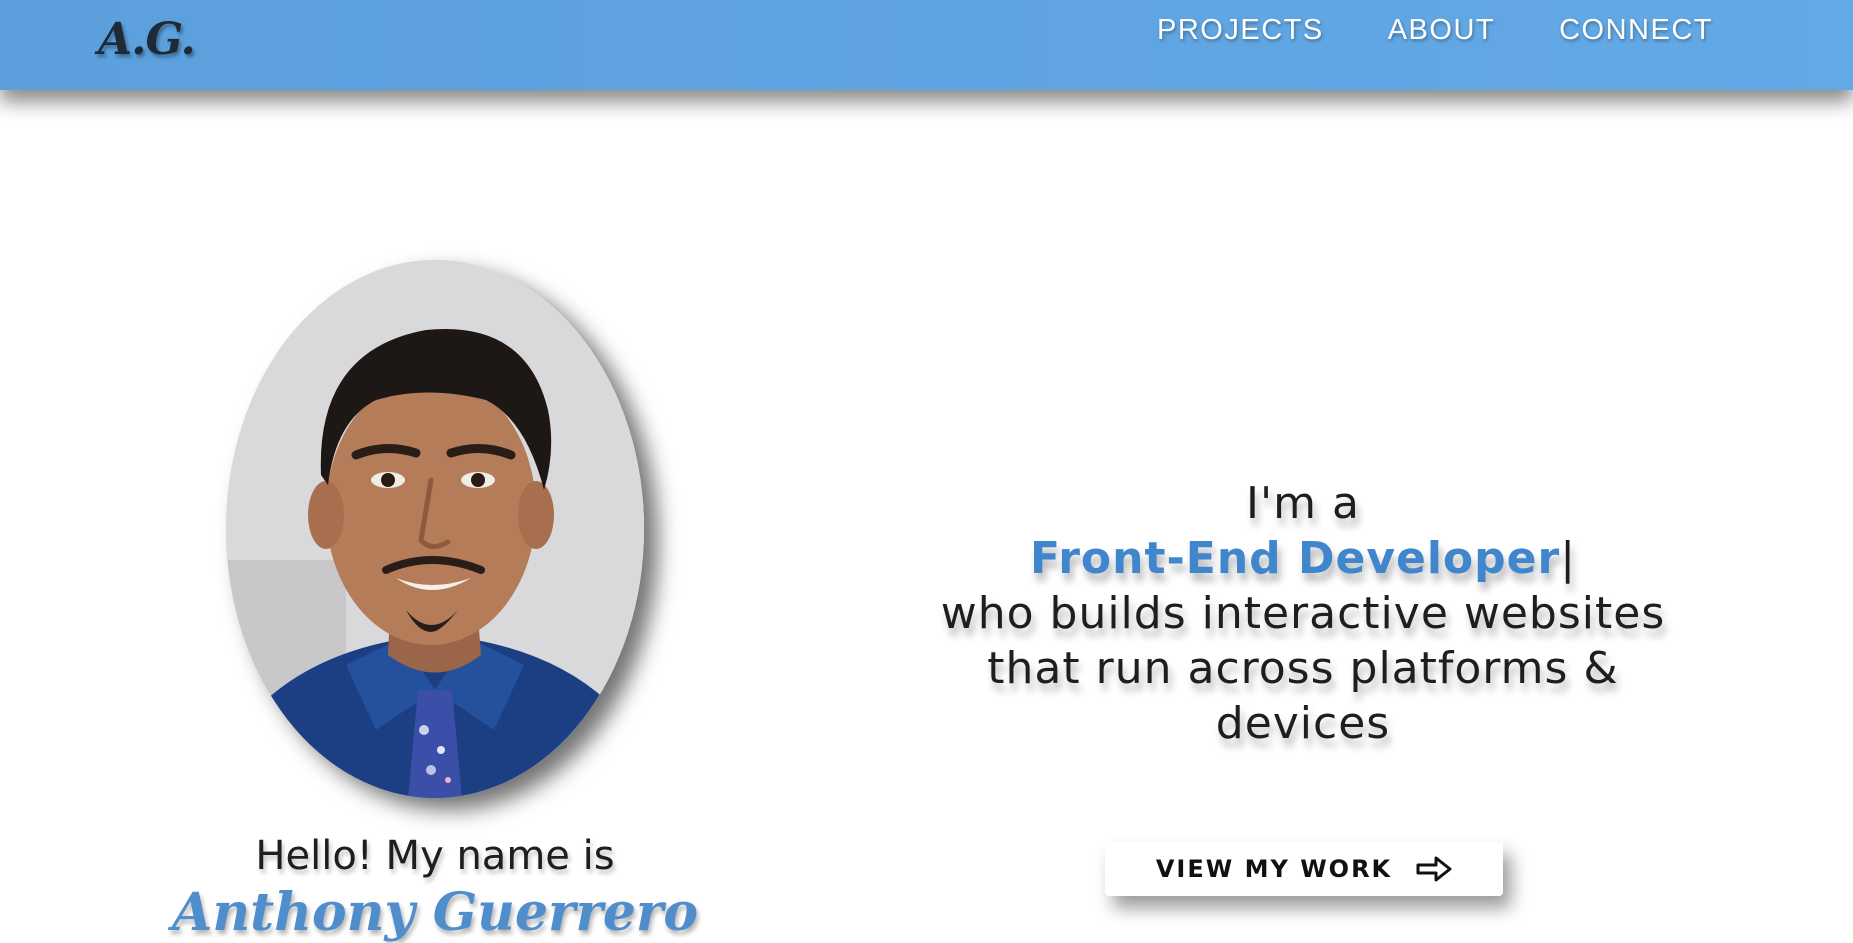 This screenshot has height=943, width=1853. I want to click on view-my-work-label: VIEW MY WORK, so click(1274, 869).